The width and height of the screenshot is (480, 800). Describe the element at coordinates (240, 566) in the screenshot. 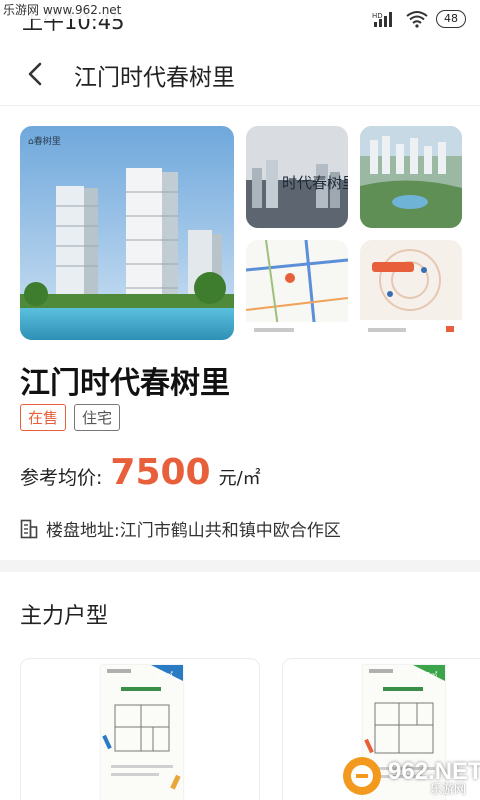

I see `section-divider` at that location.